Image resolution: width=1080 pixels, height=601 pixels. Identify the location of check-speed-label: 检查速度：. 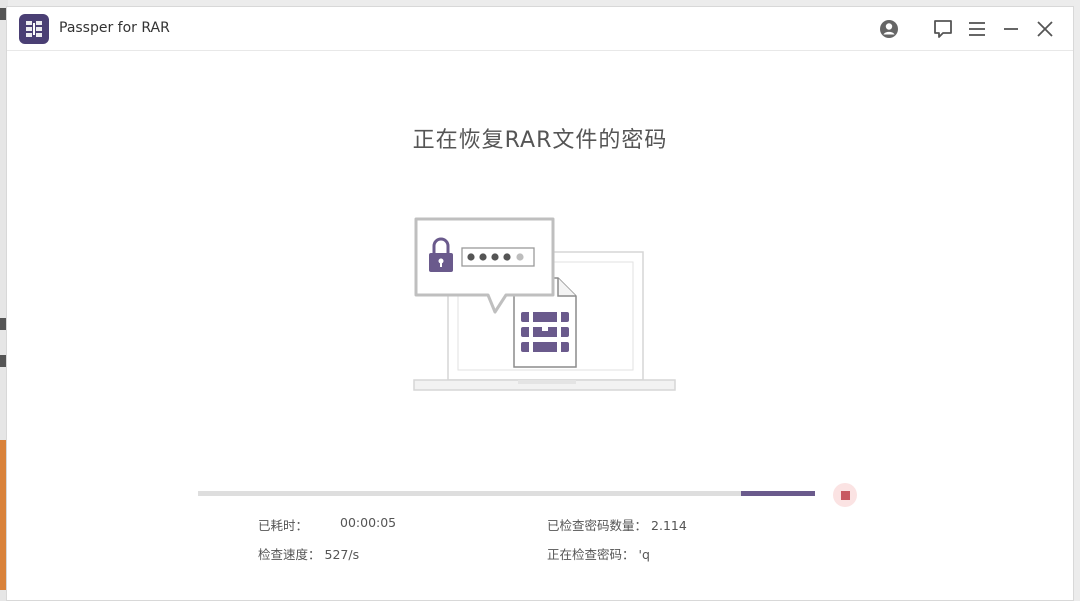
(289, 554).